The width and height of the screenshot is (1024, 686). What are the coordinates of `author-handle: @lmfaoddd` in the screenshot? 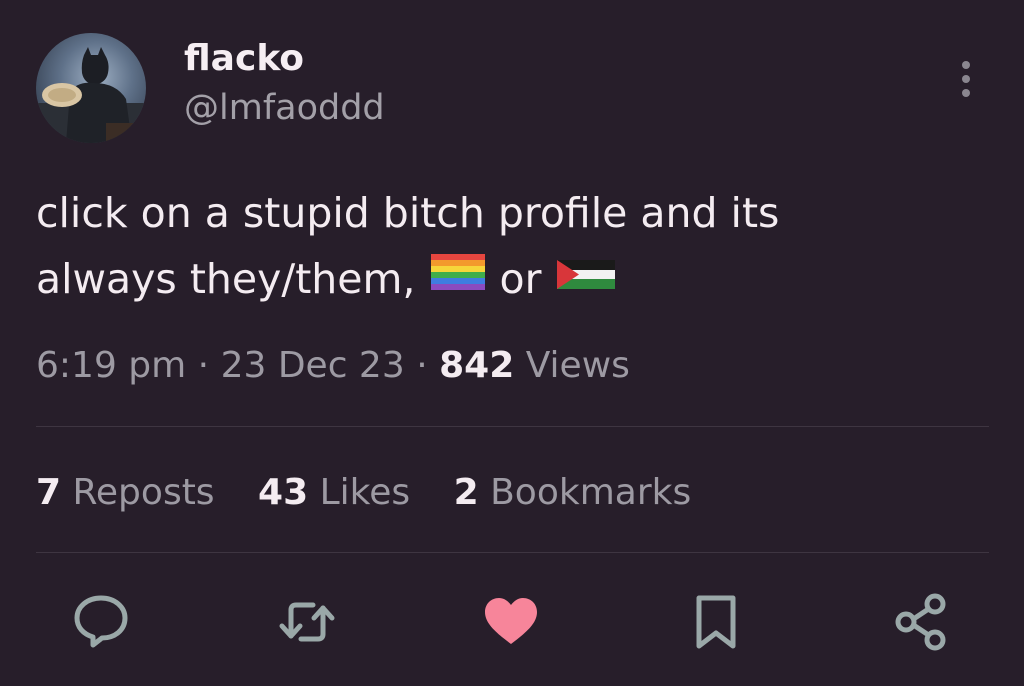 It's located at (284, 108).